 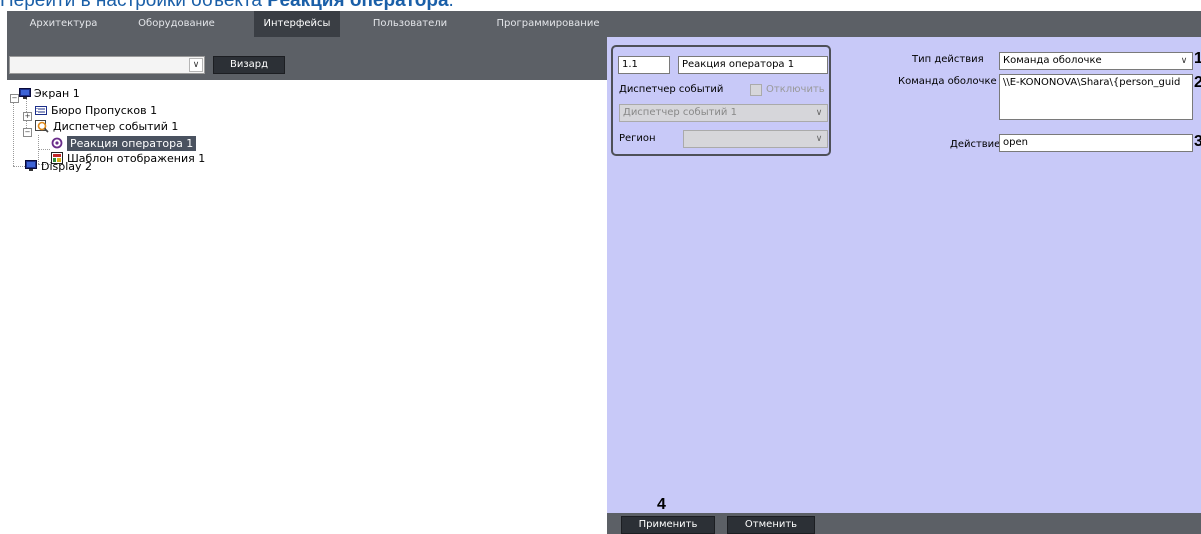 What do you see at coordinates (661, 504) in the screenshot?
I see `callout-4: 4` at bounding box center [661, 504].